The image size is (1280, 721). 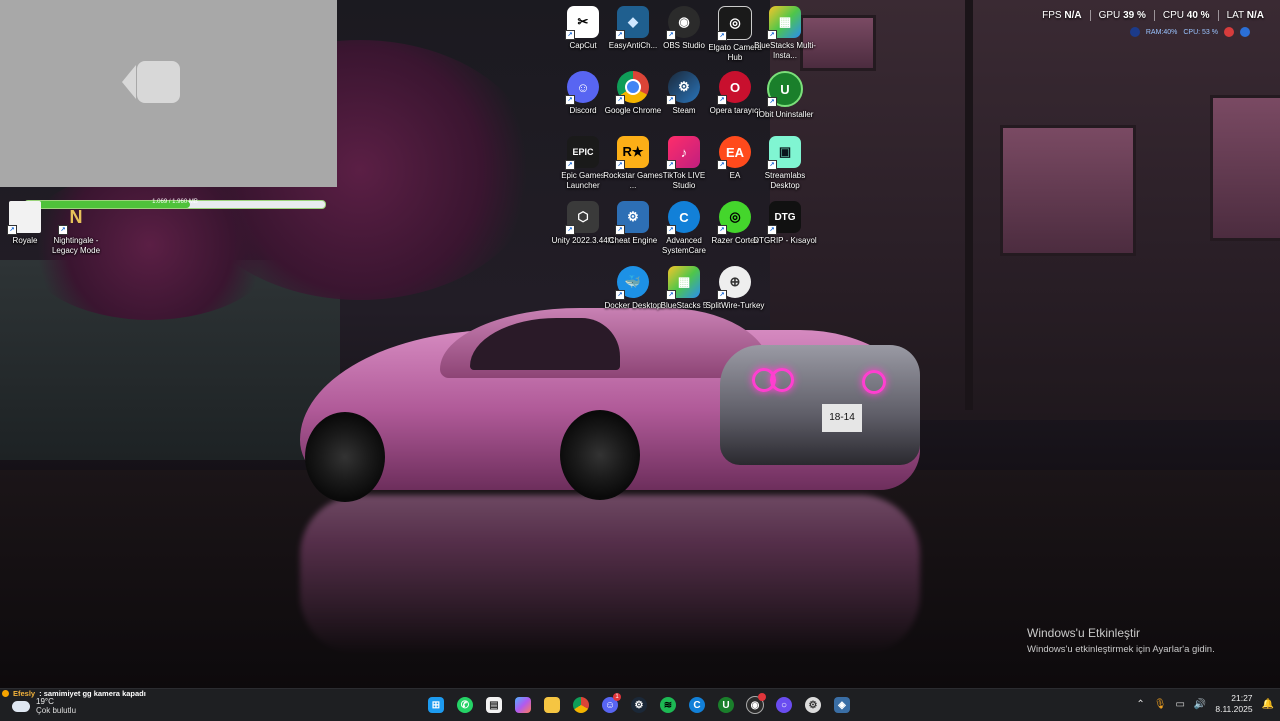 I want to click on taskbar-store: ▤, so click(x=494, y=705).